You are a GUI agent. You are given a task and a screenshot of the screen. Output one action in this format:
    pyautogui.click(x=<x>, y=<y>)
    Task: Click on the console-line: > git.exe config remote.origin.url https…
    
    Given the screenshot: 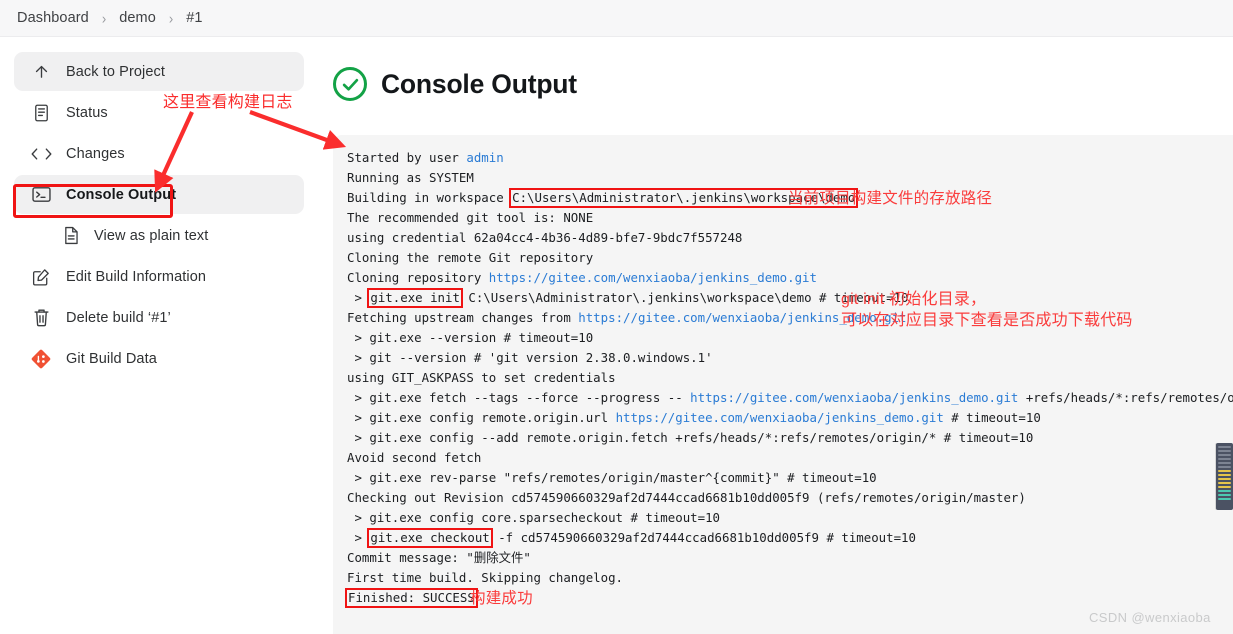 What is the action you would take?
    pyautogui.click(x=783, y=418)
    